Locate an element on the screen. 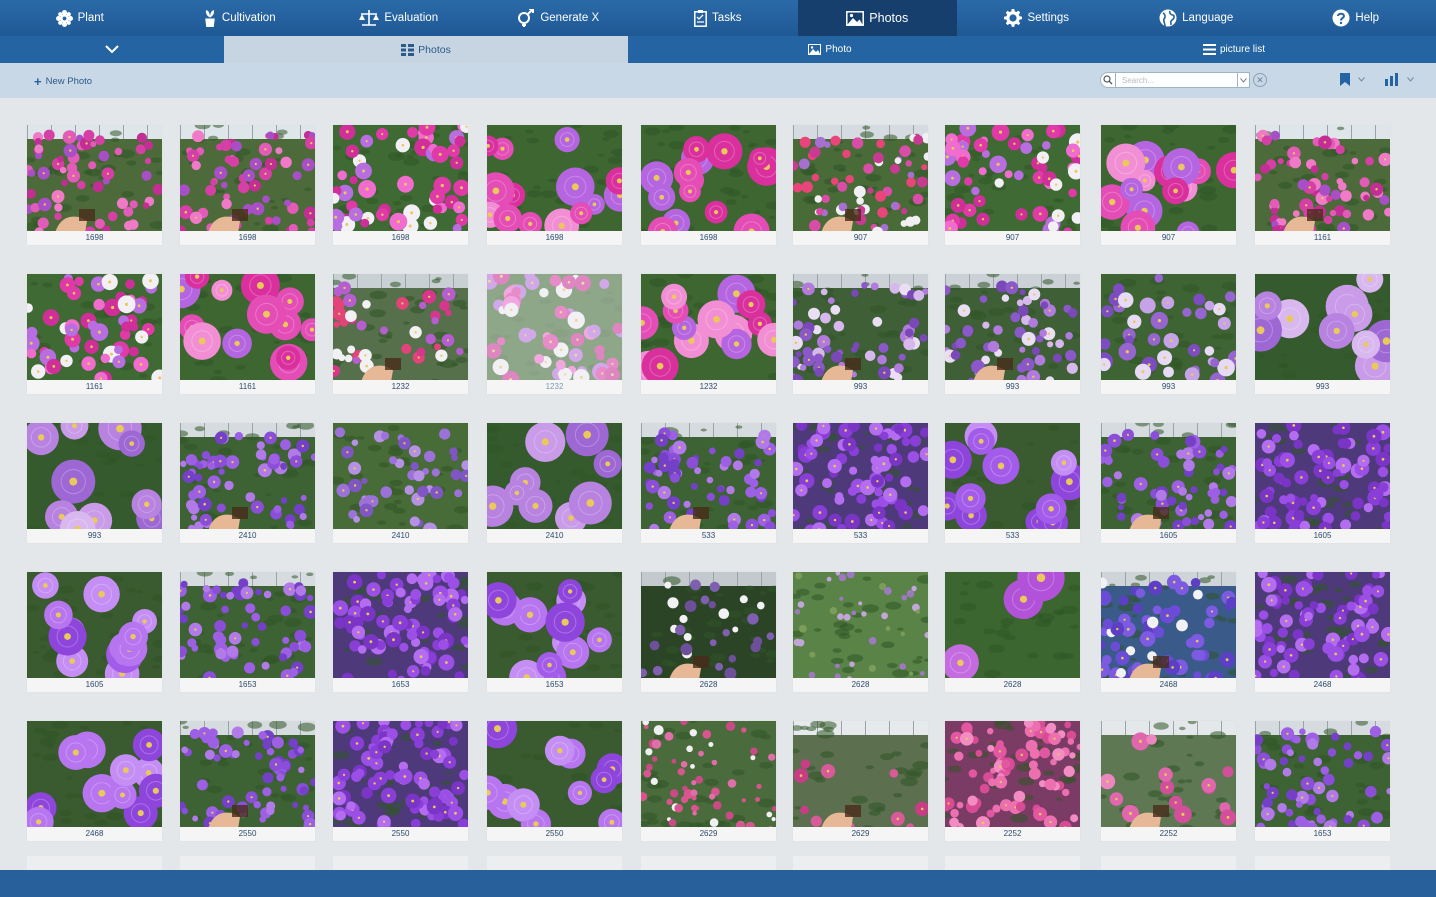 The width and height of the screenshot is (1436, 897). clear-search-button: ✕ is located at coordinates (1260, 80).